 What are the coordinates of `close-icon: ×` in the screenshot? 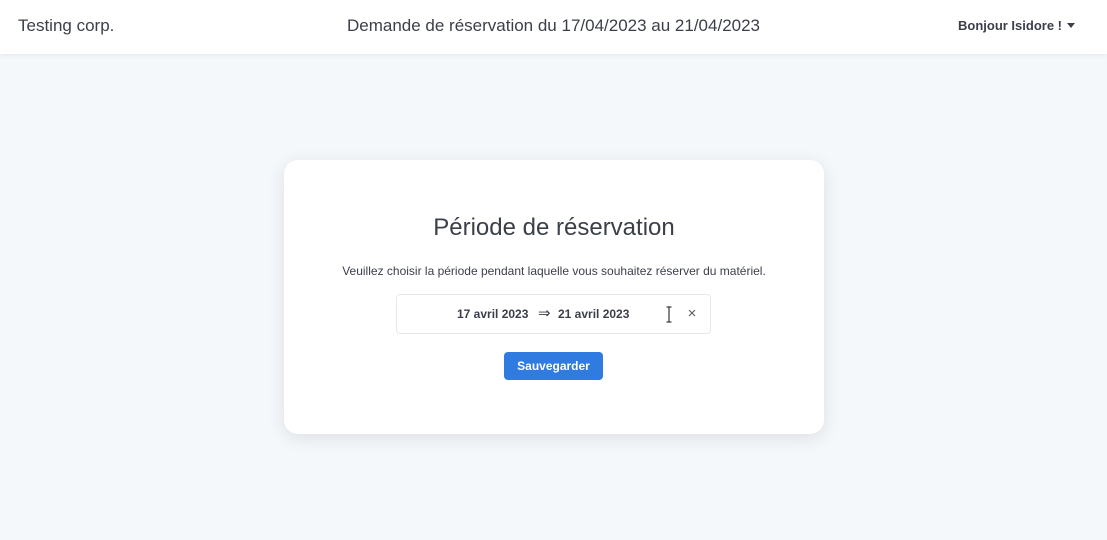 It's located at (692, 314).